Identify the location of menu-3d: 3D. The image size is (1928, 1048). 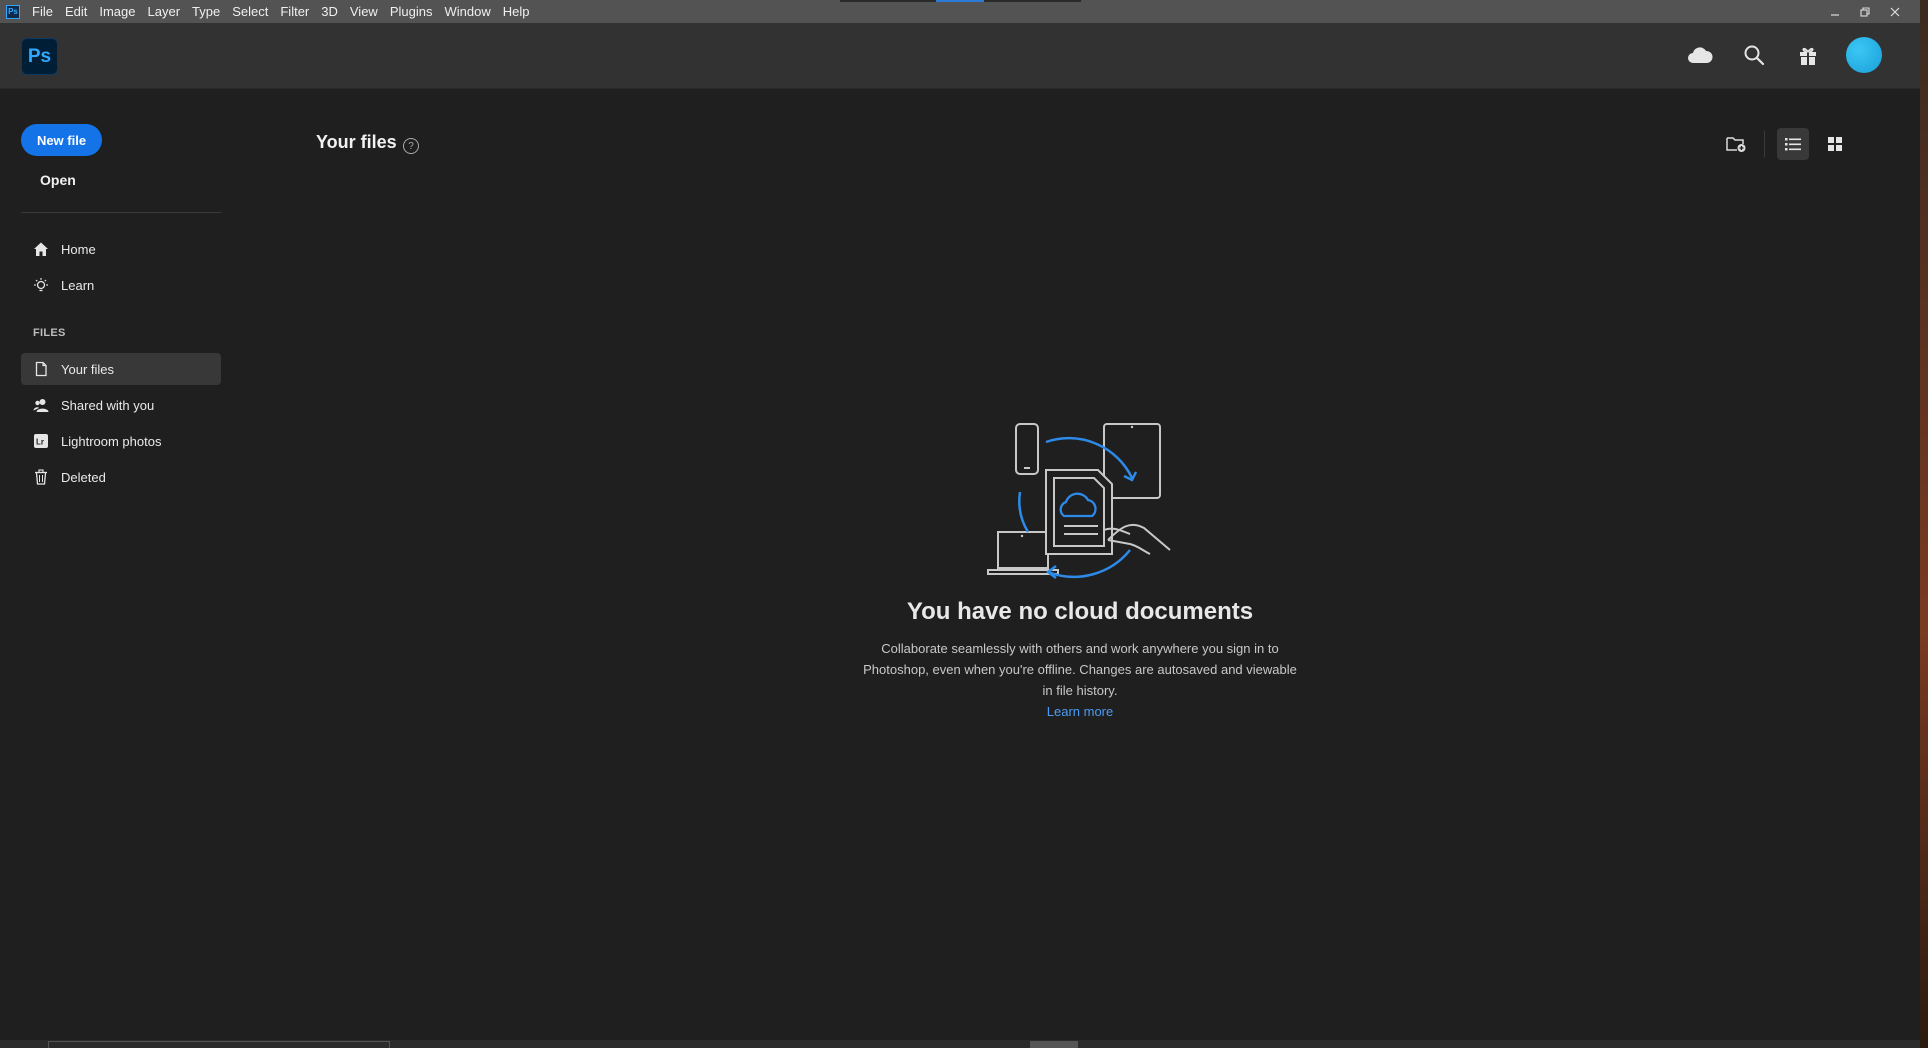
(329, 11).